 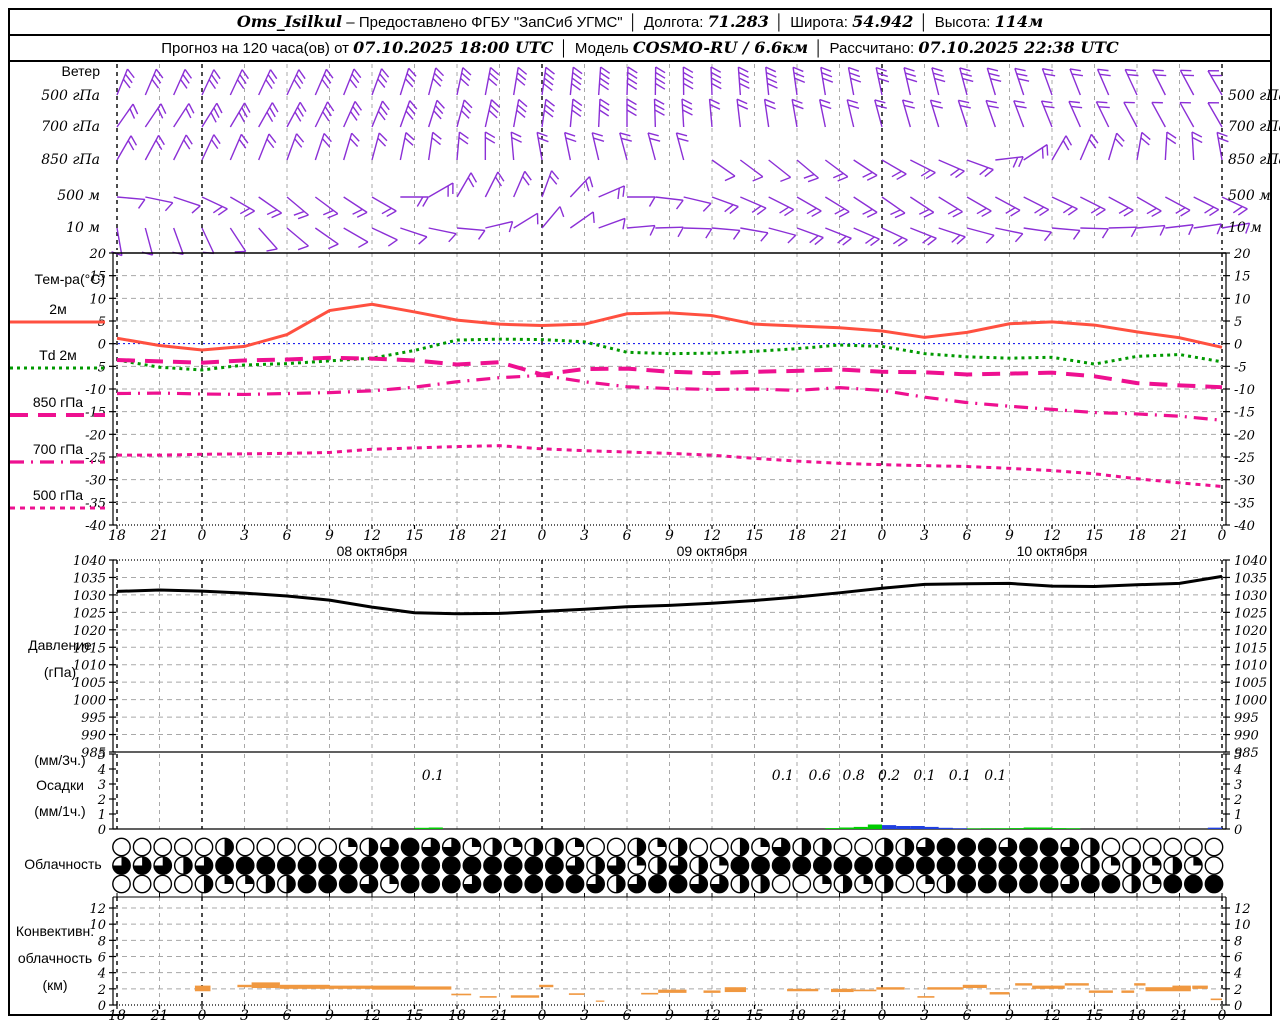 What do you see at coordinates (89, 596) in the screenshot?
I see `pressure-ytick-left: 1030` at bounding box center [89, 596].